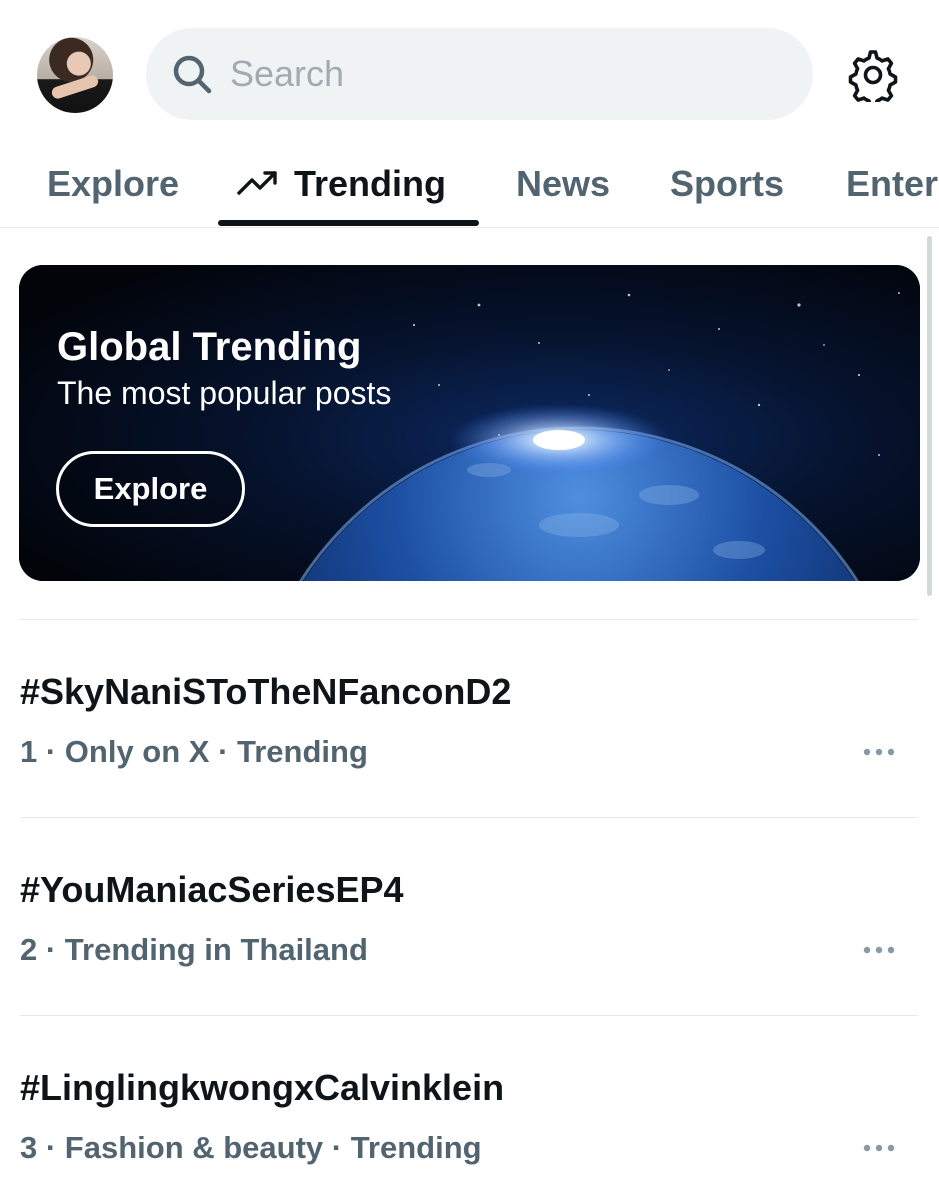 The image size is (939, 1200). I want to click on tab-label: Trending, so click(370, 183).